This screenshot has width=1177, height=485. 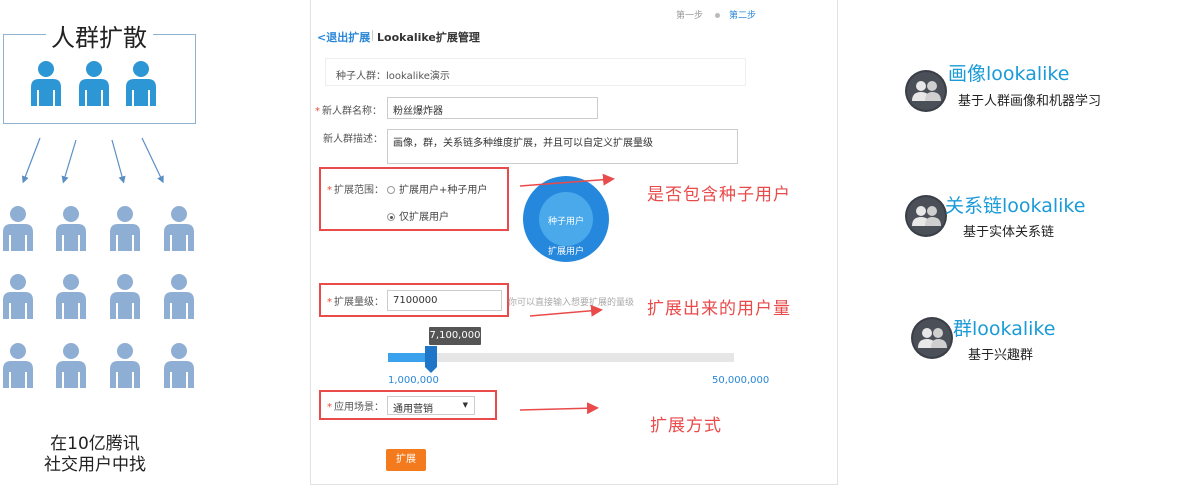 I want to click on volume-input: 7100000, so click(x=444, y=300).